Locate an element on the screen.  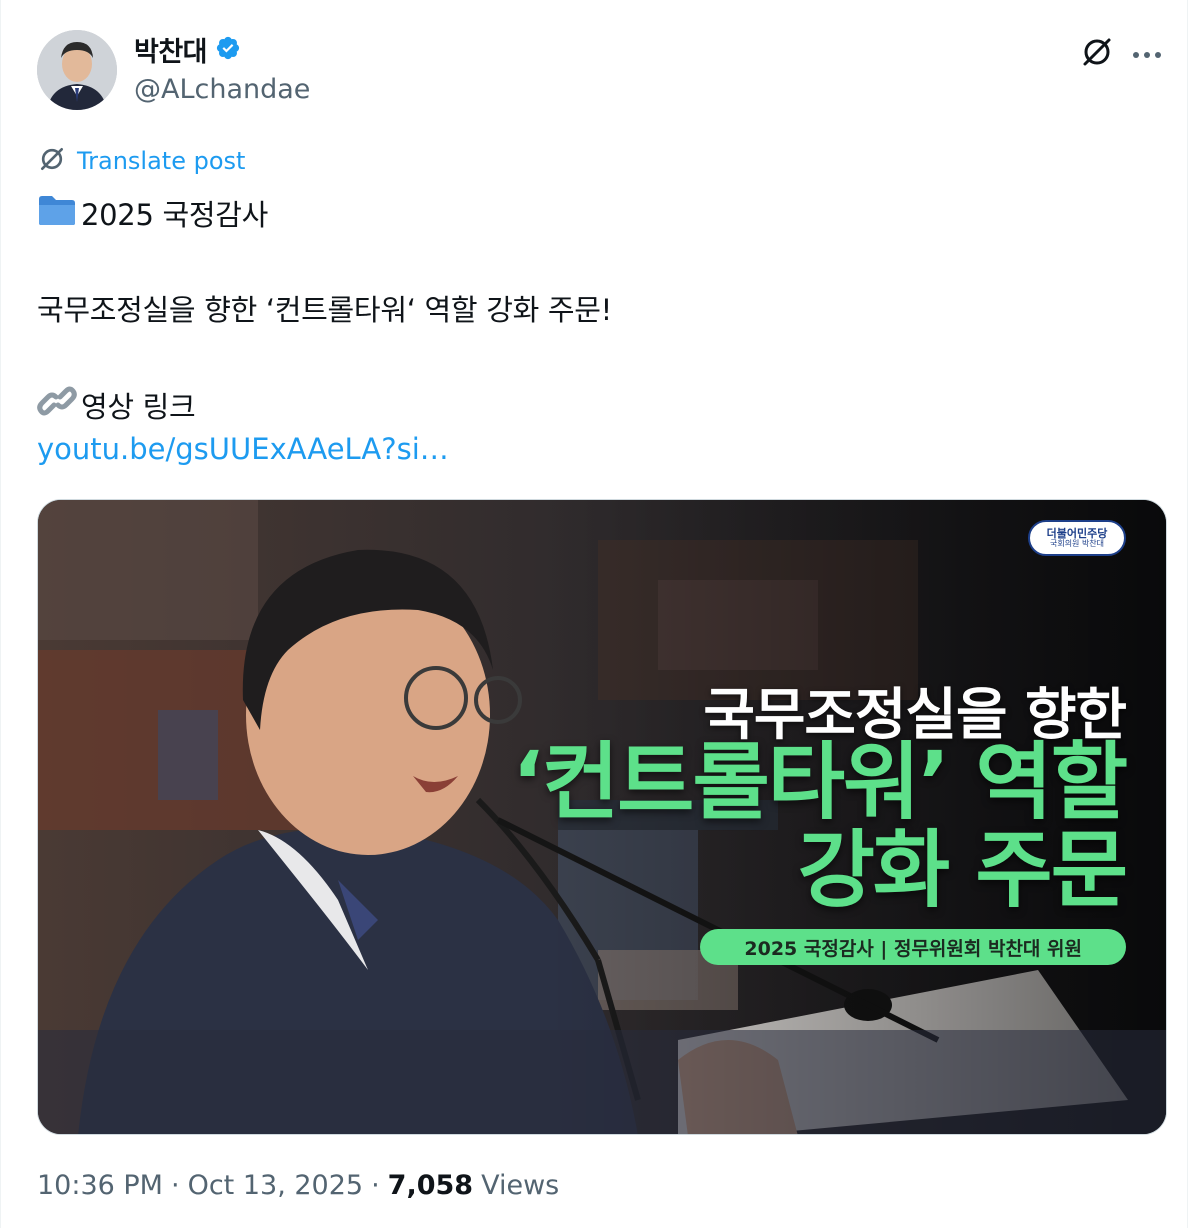
thumbnail-bottom-shade is located at coordinates (602, 1082).